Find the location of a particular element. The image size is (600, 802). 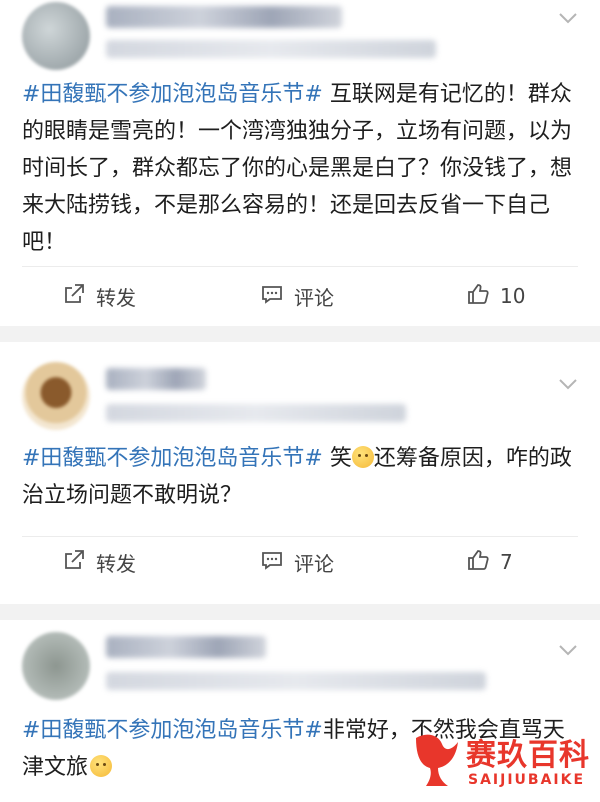

action-bar: 转发 评论 10 is located at coordinates (300, 296).